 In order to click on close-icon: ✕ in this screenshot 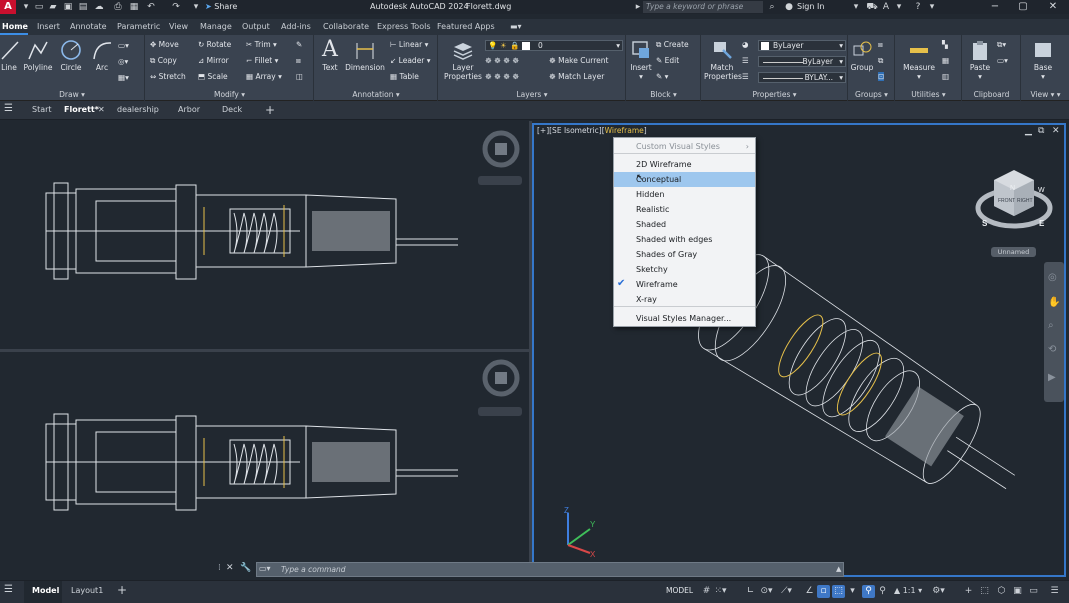, I will do `click(101, 109)`.